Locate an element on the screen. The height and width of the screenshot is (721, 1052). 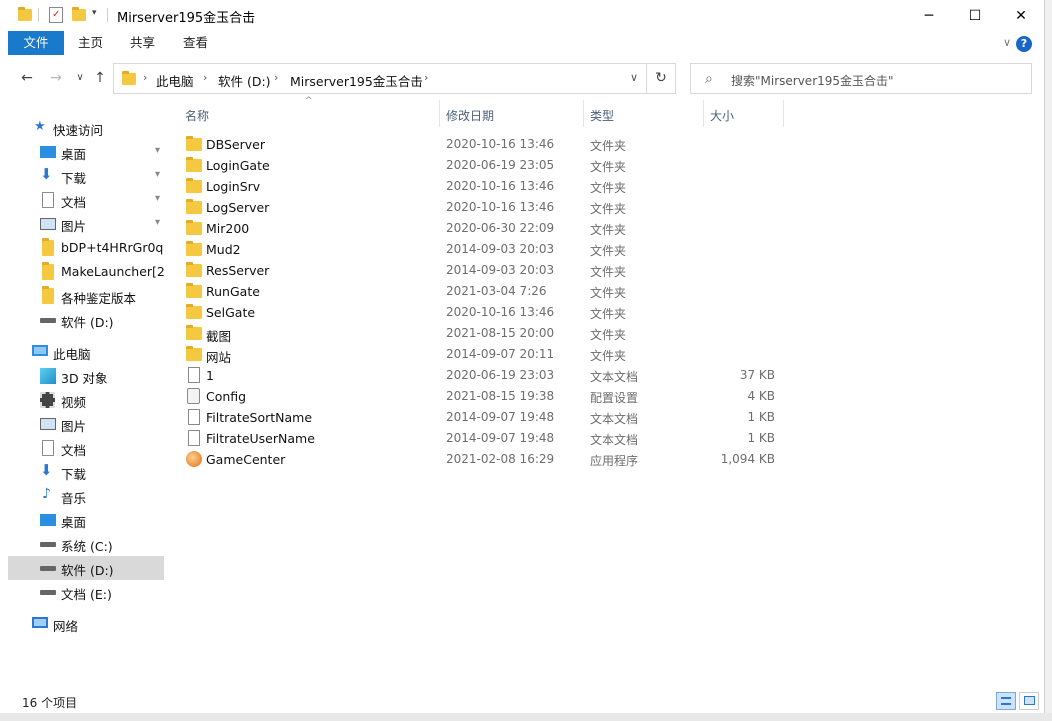
file-row: FiltrateSortName 2014-09-07 19:48 文本文档 1 KB is located at coordinates (482, 417).